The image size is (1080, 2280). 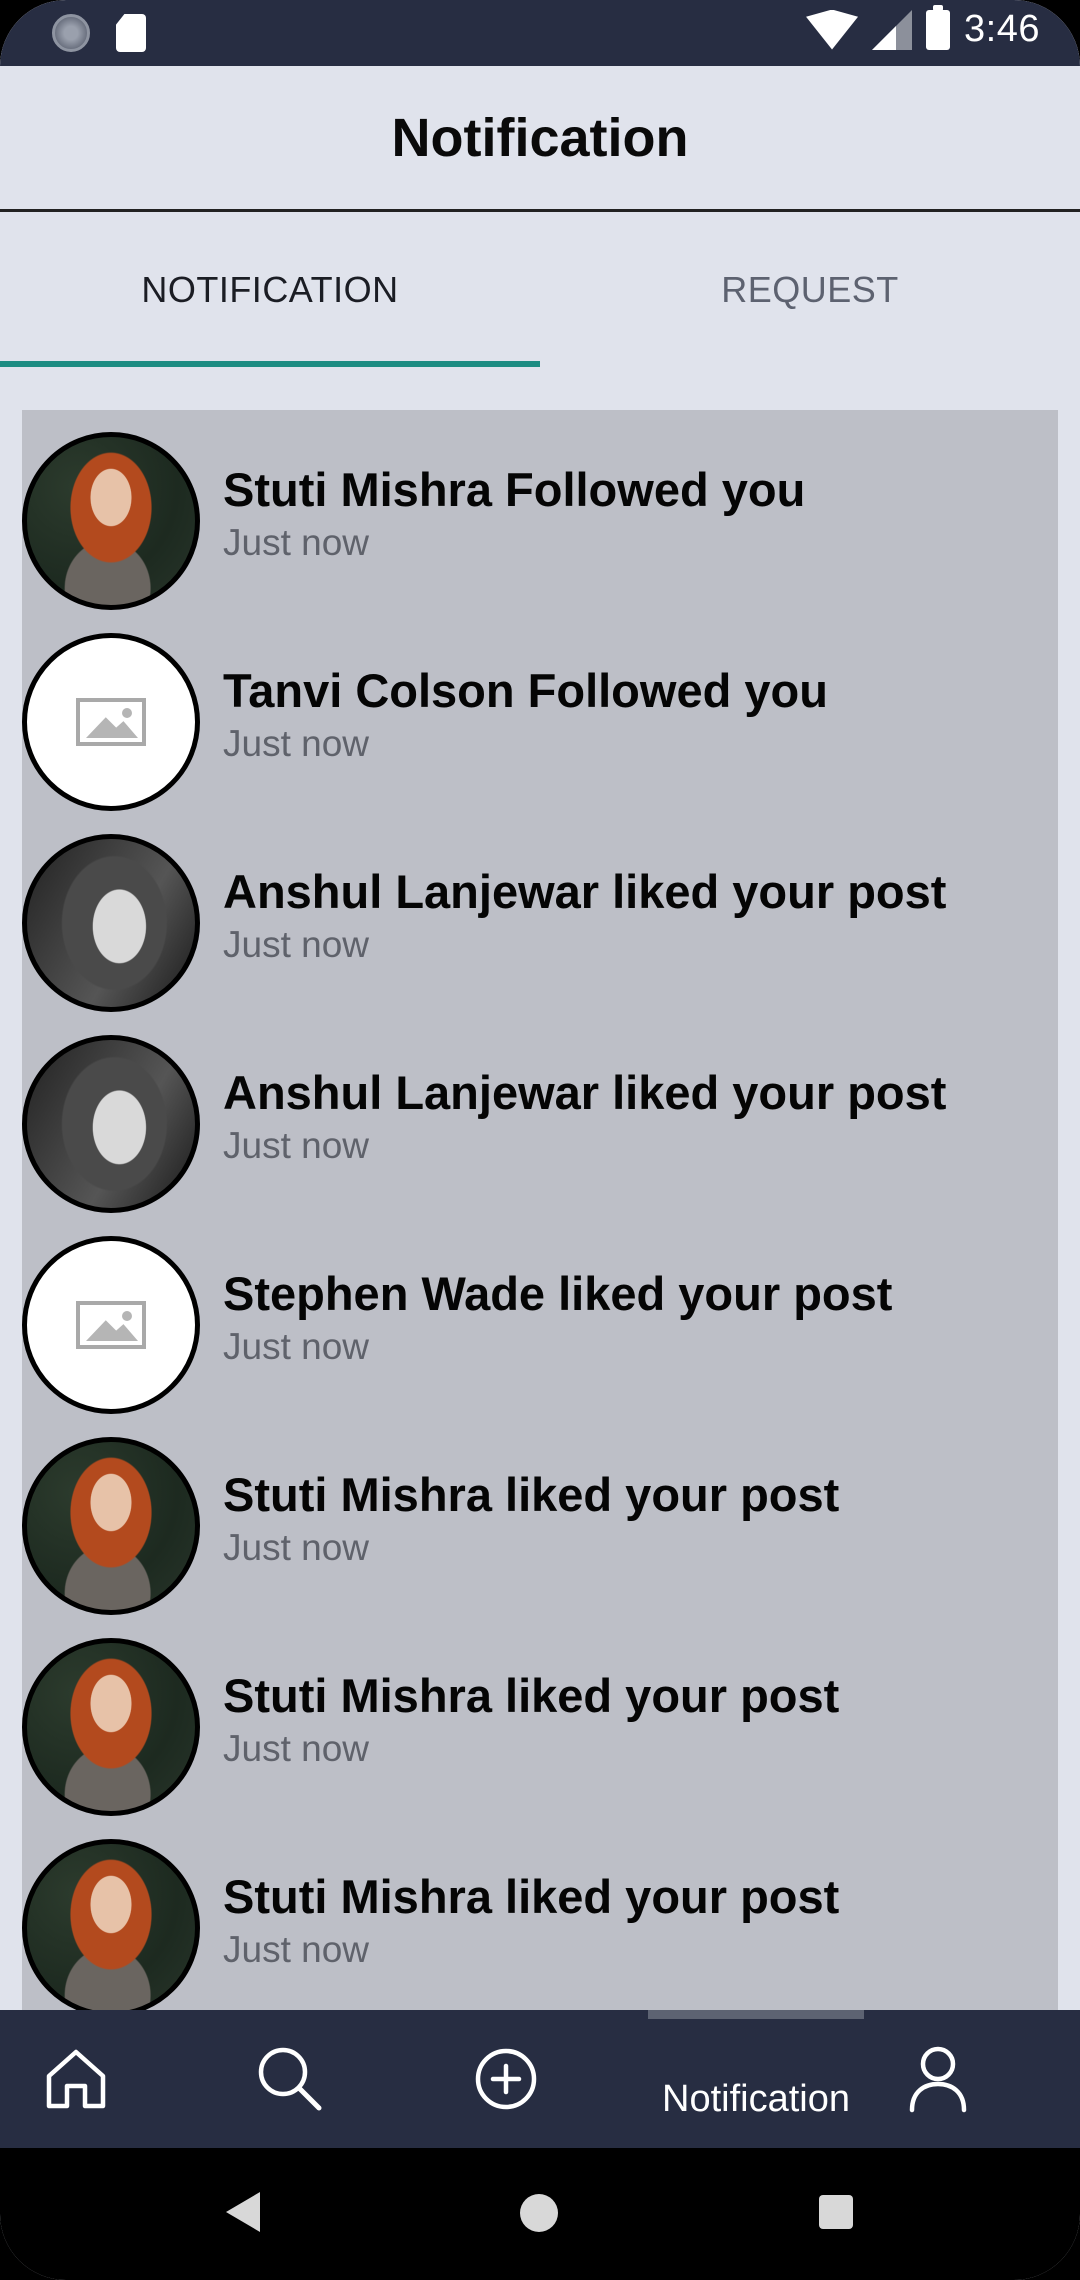 What do you see at coordinates (243, 2212) in the screenshot?
I see `back-icon` at bounding box center [243, 2212].